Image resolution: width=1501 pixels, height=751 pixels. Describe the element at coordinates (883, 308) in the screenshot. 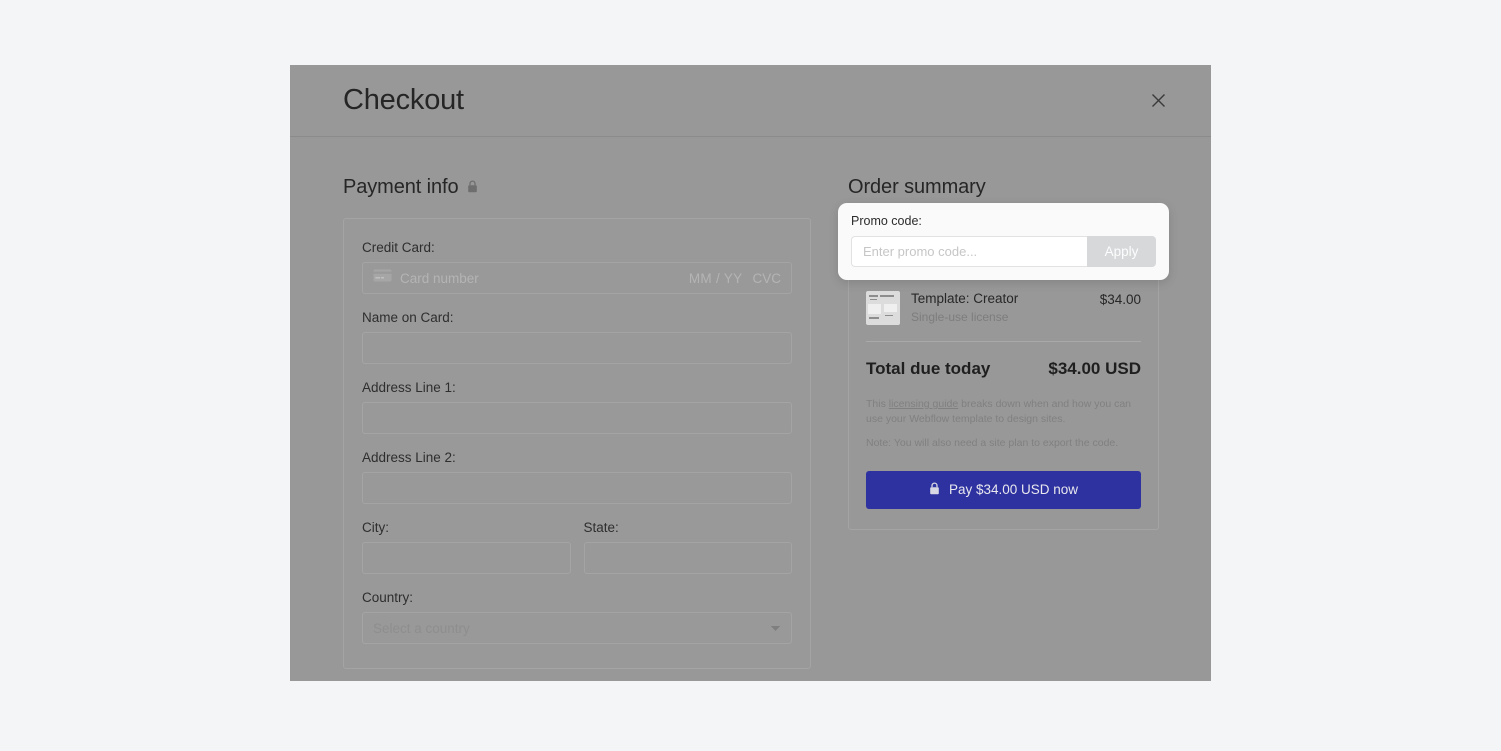

I see `template-thumbnail` at that location.